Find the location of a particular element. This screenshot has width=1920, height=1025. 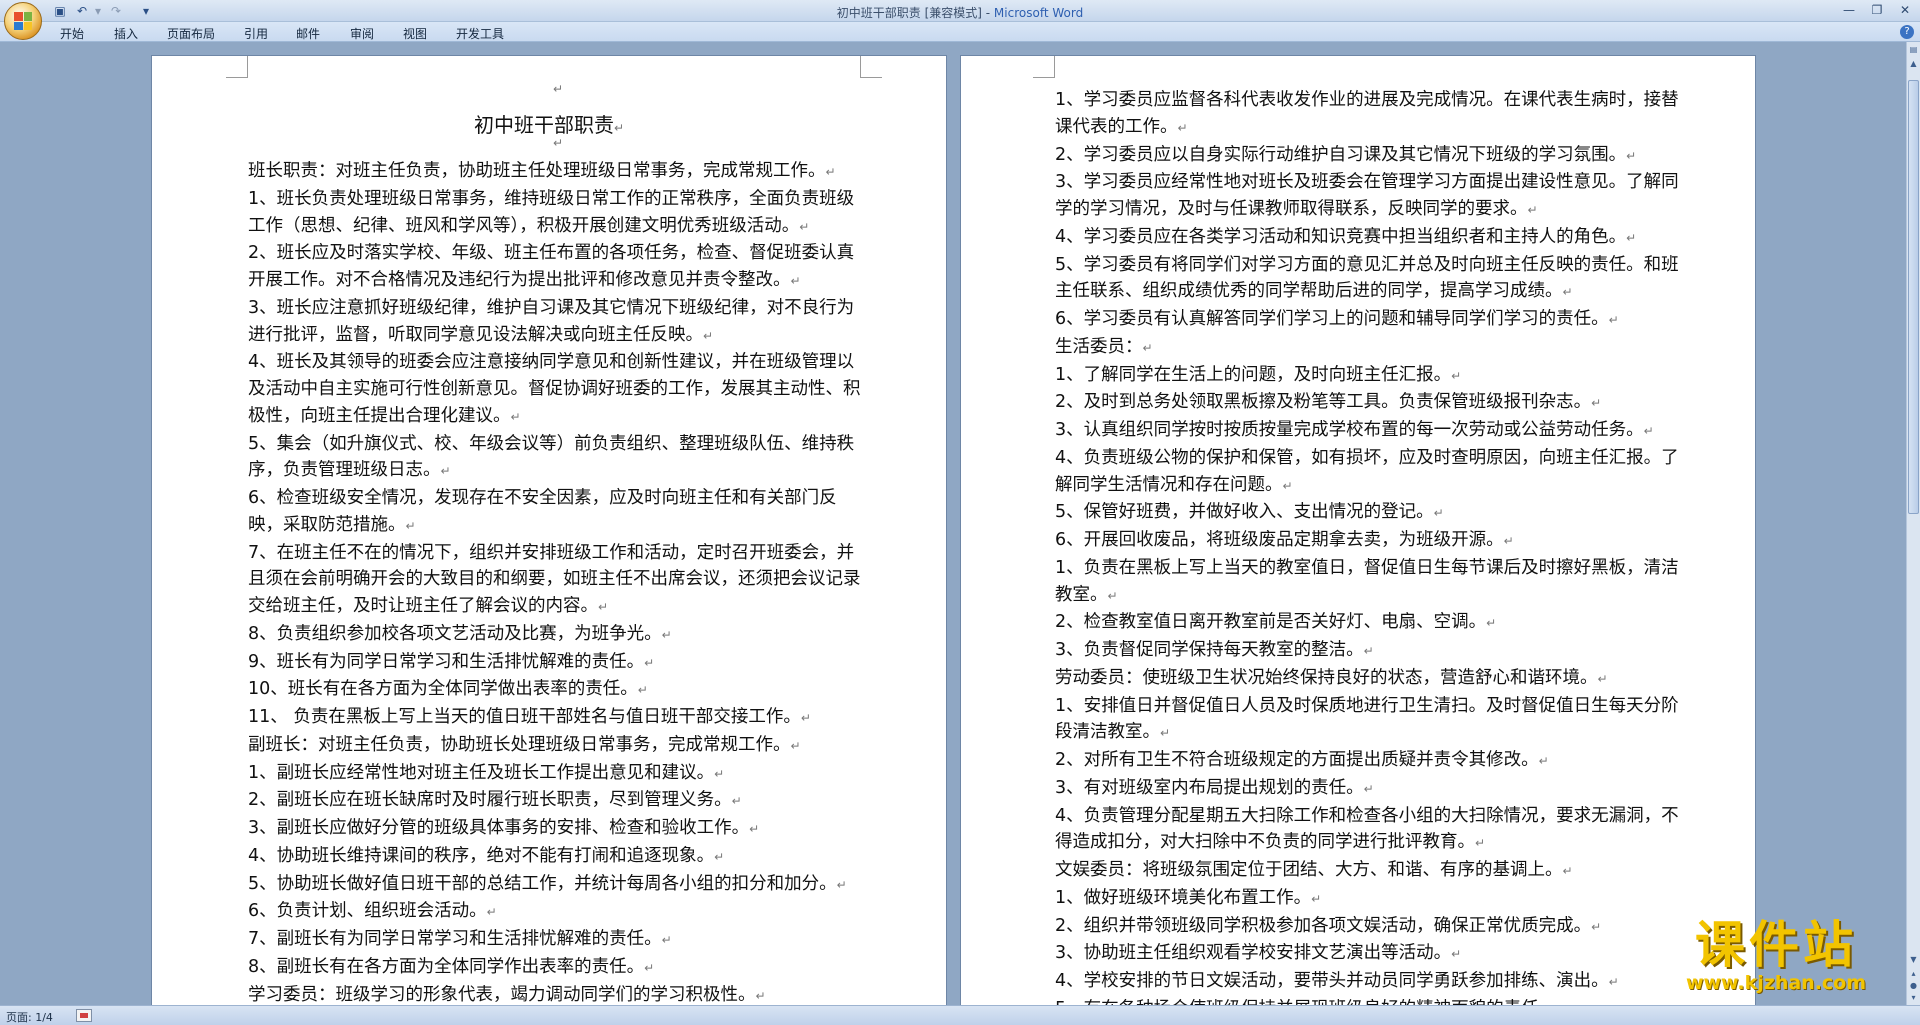

tab-developer: 开发工具 is located at coordinates (480, 33).